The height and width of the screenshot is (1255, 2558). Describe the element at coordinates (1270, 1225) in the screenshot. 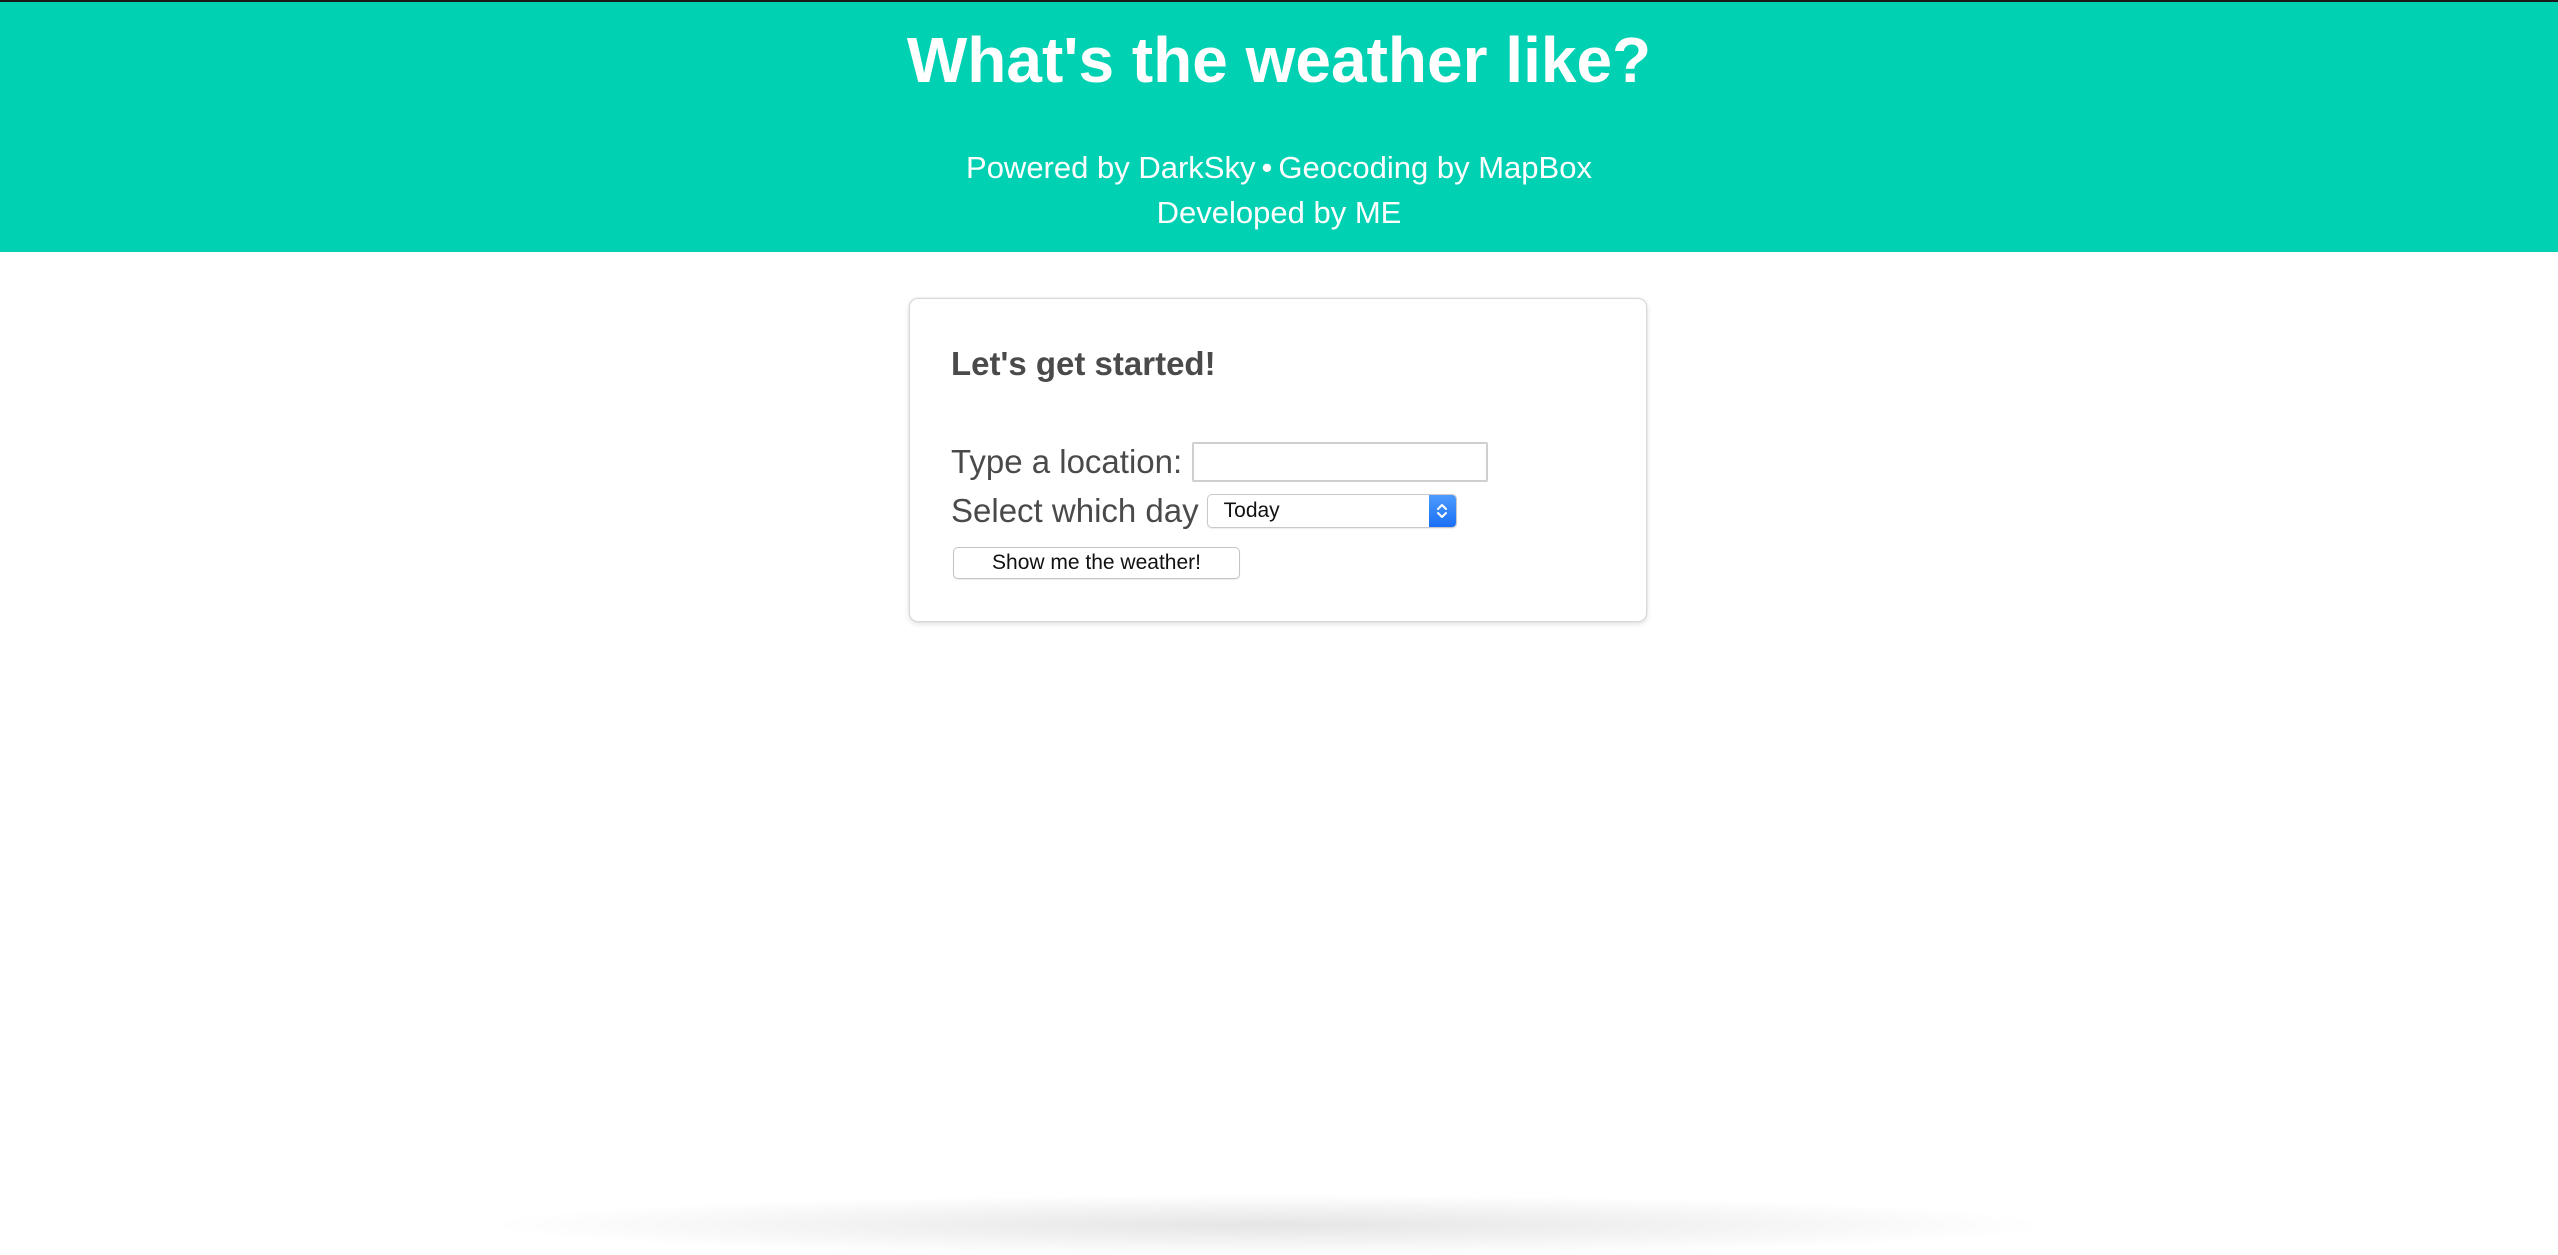

I see `bottom-shadow` at that location.